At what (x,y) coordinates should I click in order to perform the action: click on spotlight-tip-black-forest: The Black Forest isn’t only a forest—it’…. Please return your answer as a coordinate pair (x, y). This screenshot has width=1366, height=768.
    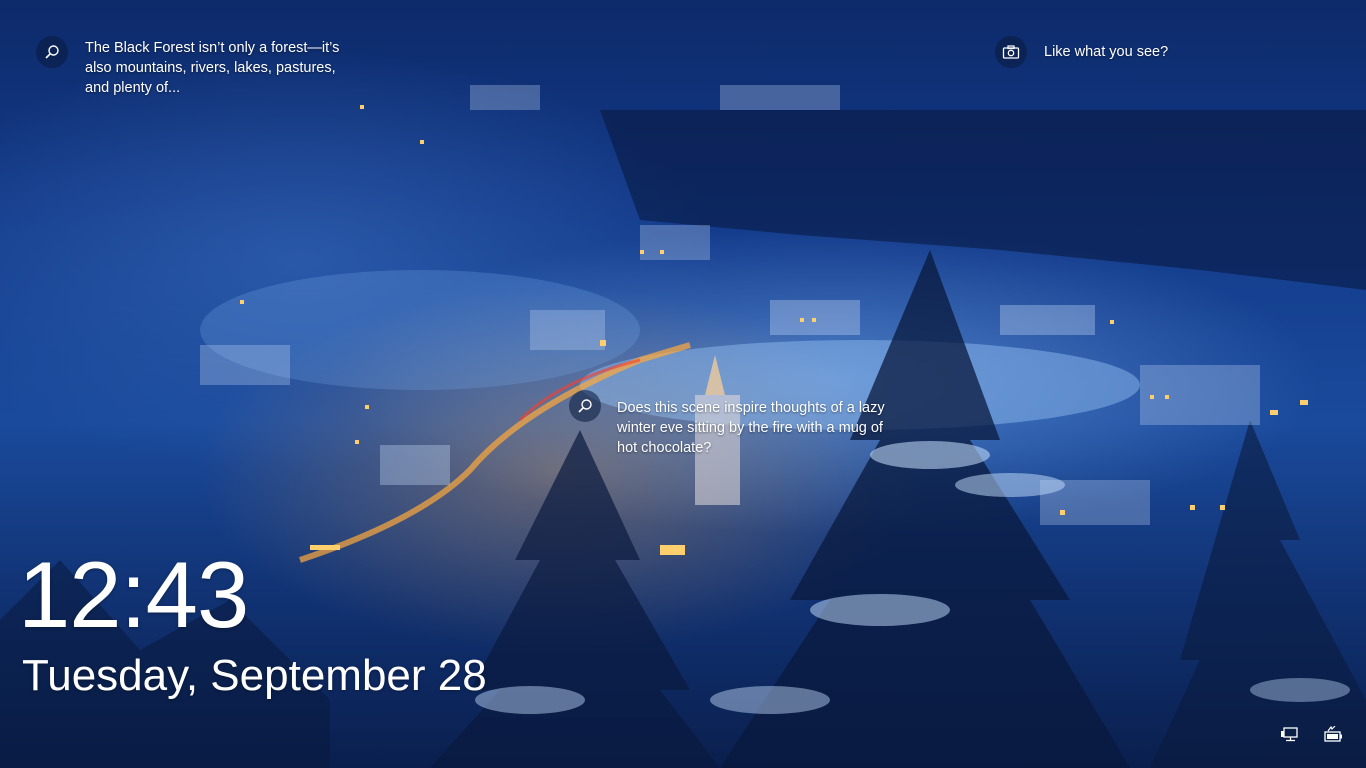
    Looking at the image, I should click on (195, 67).